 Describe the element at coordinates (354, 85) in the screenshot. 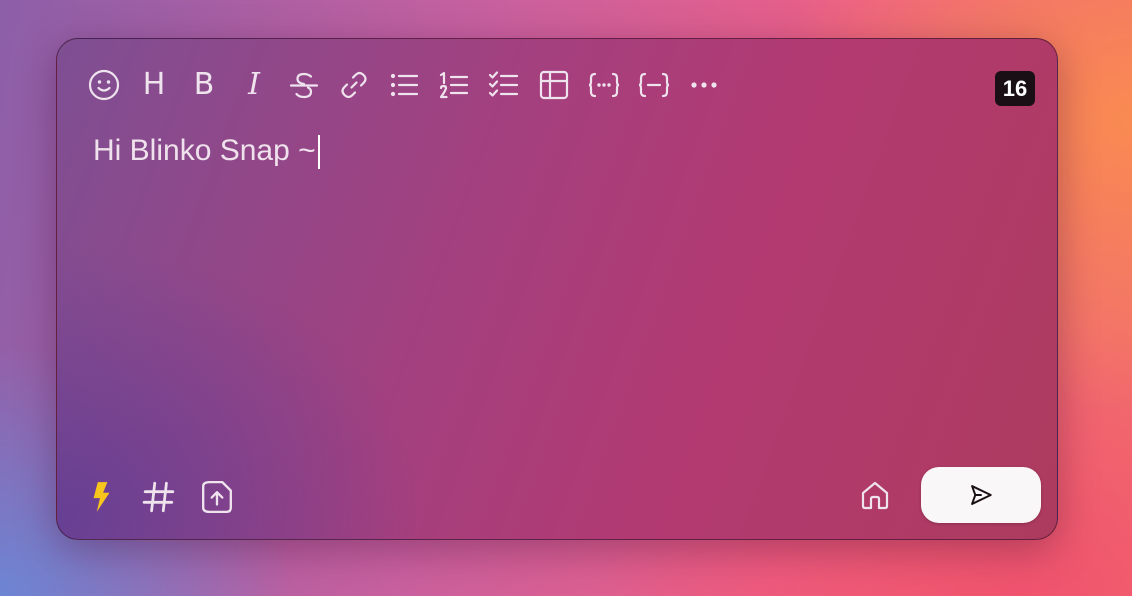

I see `link-icon` at that location.